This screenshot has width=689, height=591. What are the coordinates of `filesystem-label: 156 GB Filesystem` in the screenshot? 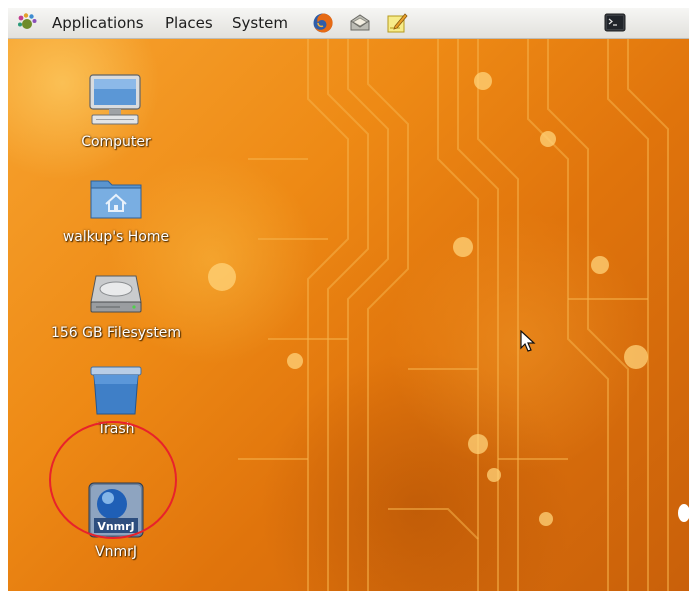 It's located at (116, 333).